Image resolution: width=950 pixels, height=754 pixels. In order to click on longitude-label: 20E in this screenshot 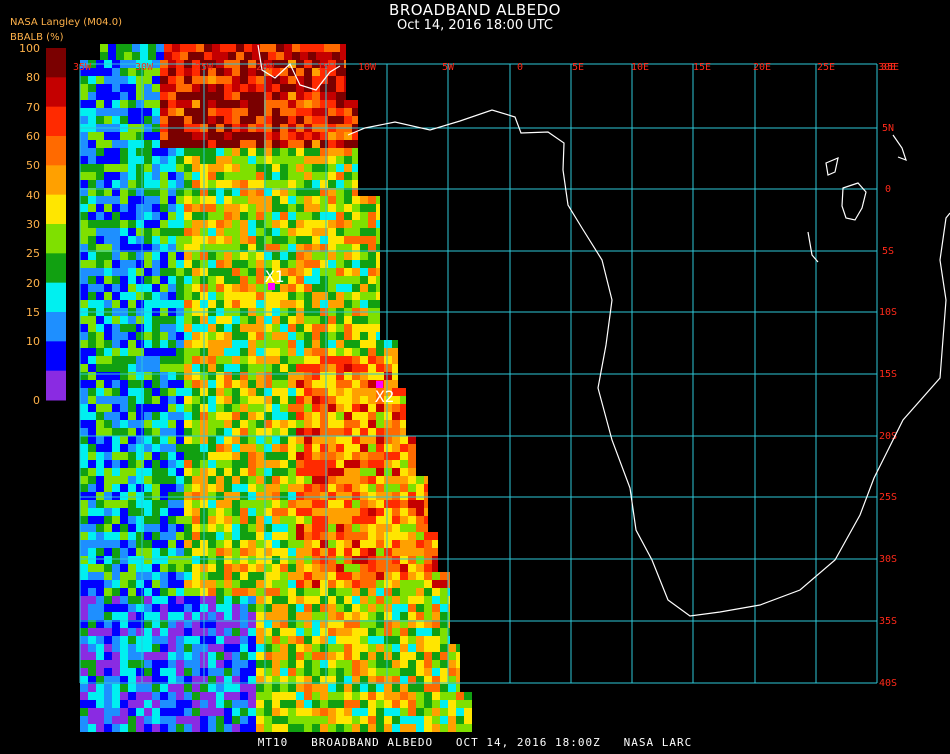, I will do `click(762, 67)`.